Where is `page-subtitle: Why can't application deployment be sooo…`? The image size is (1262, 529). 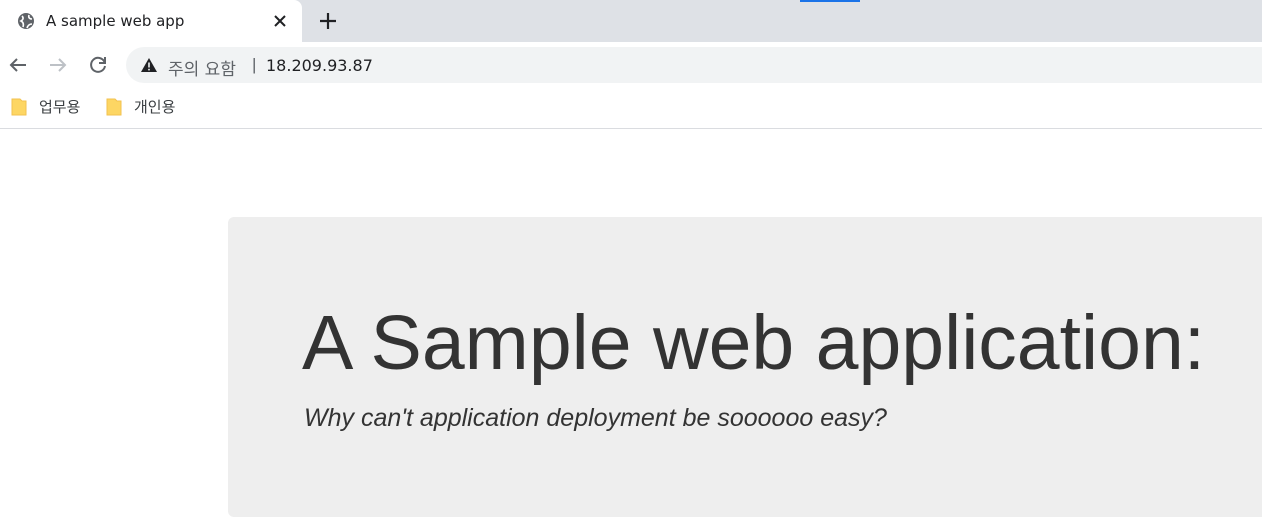
page-subtitle: Why can't application deployment be sooo… is located at coordinates (595, 418).